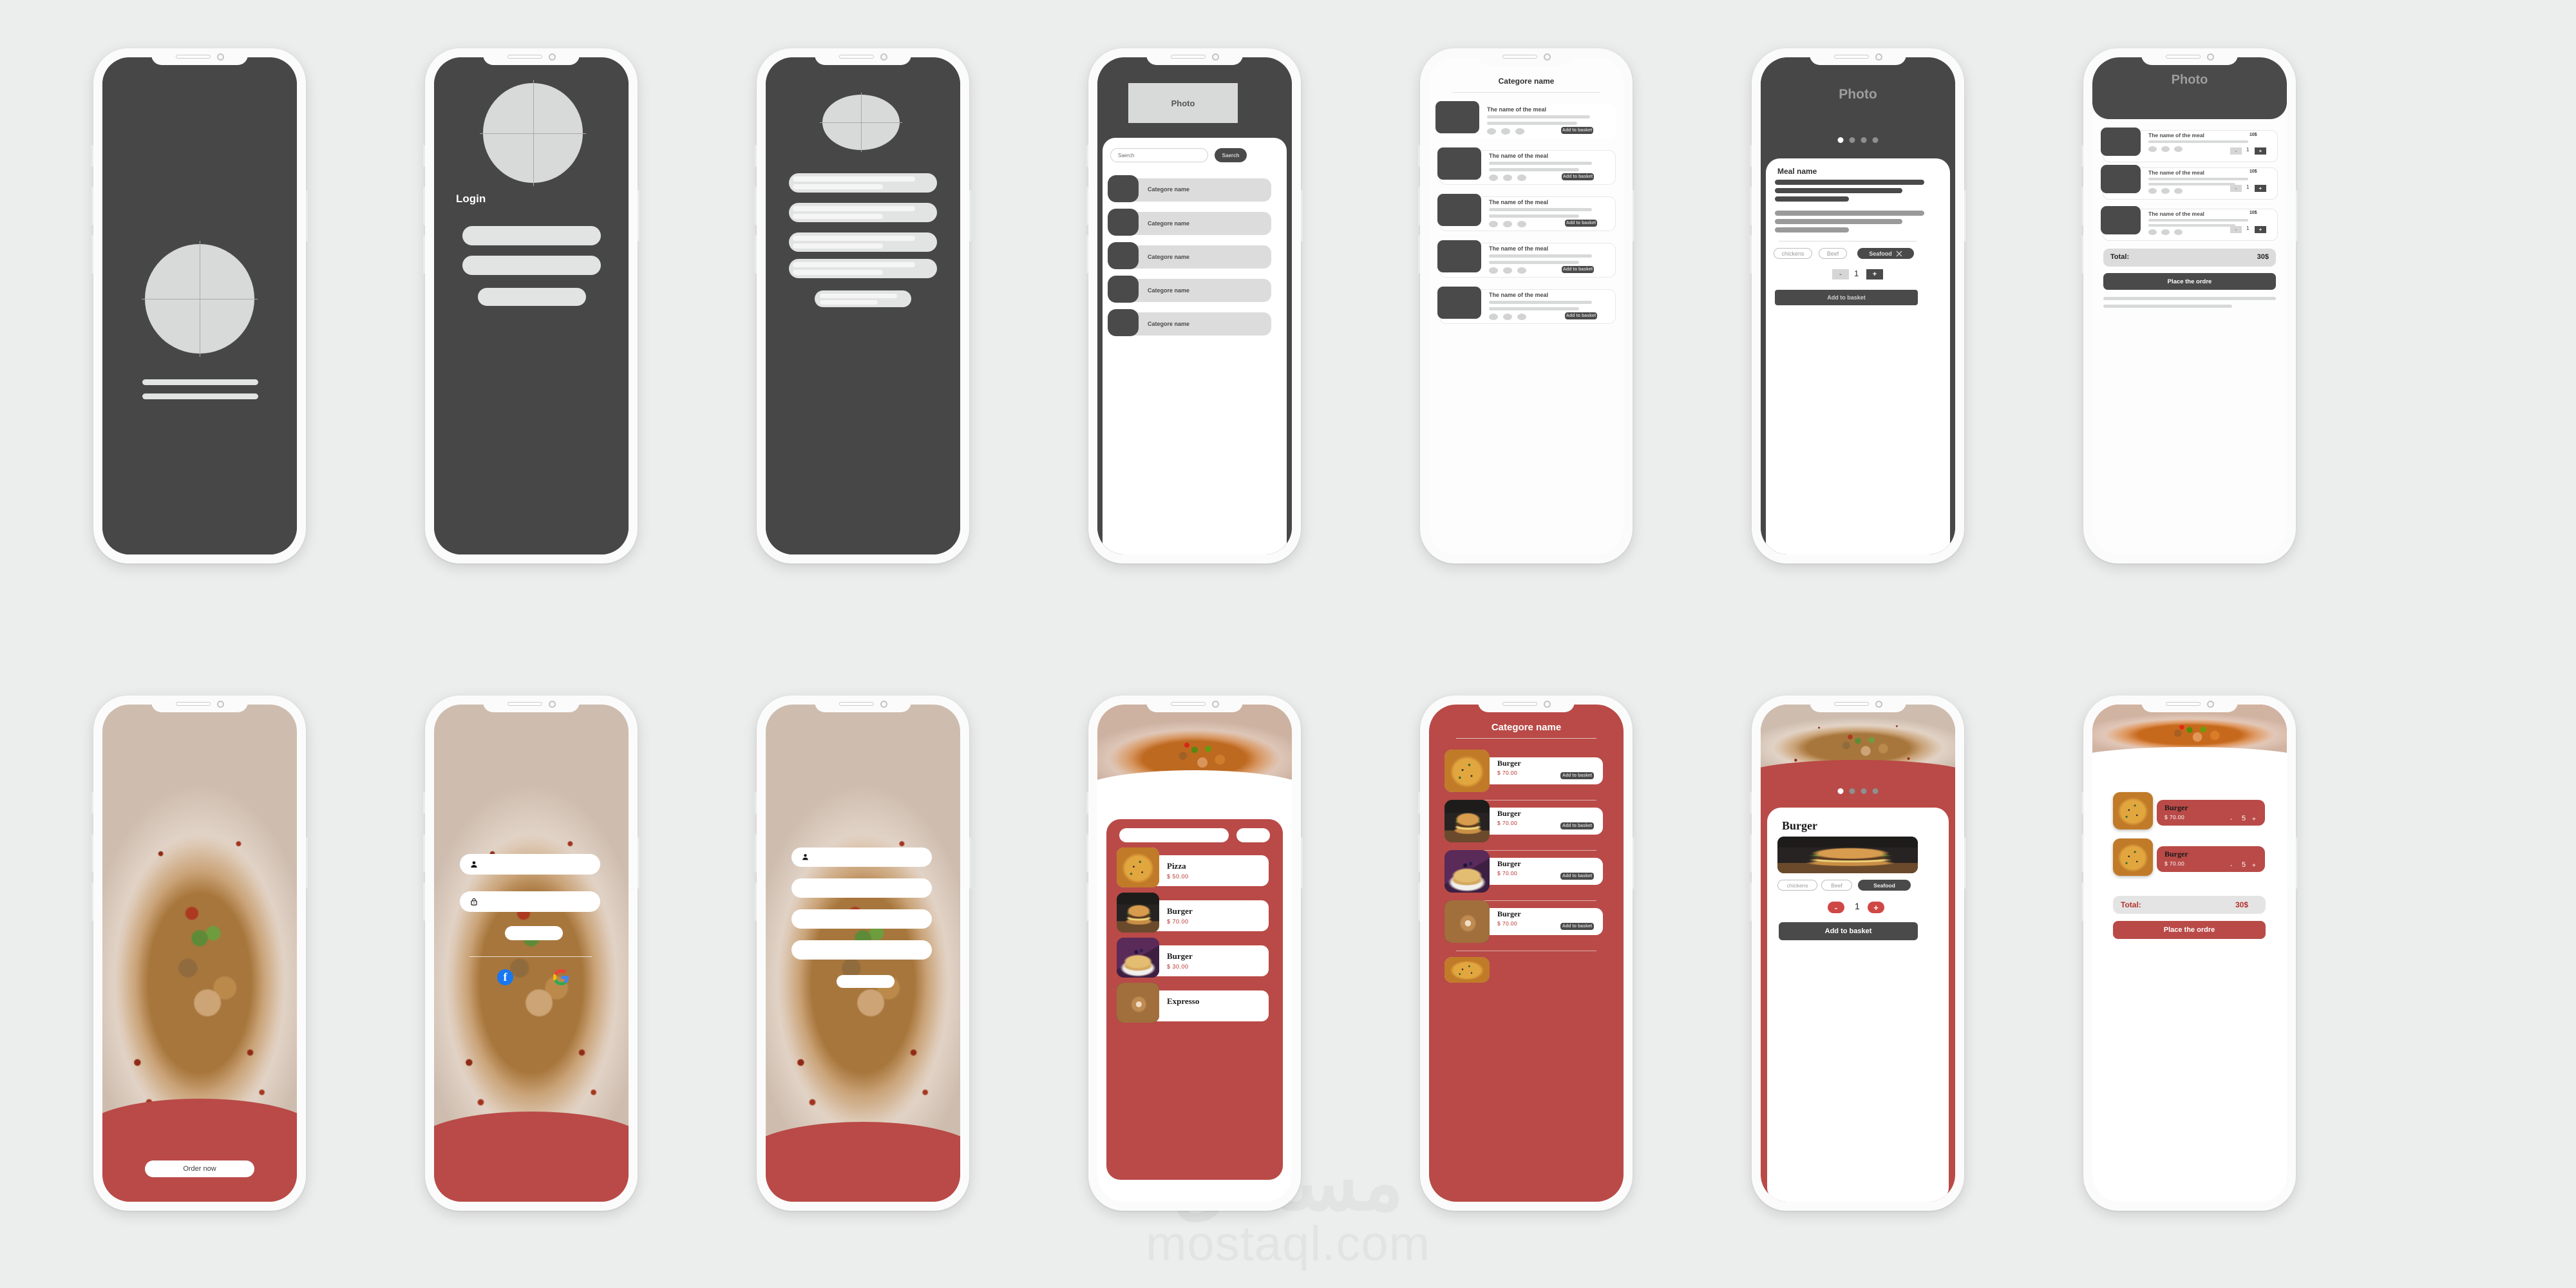  I want to click on cart-item-thumb, so click(2133, 857).